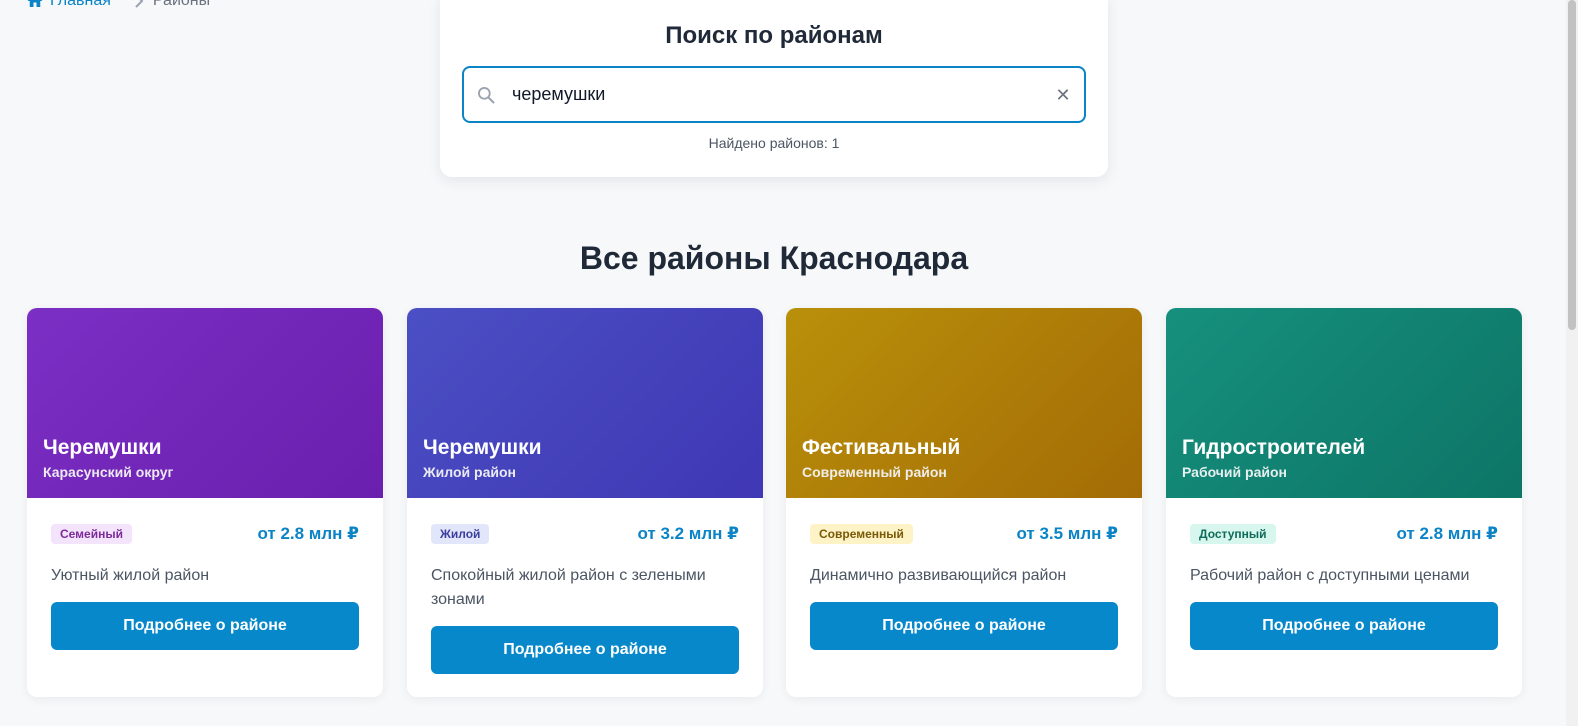 This screenshot has width=1578, height=726. What do you see at coordinates (1233, 534) in the screenshot?
I see `district-tag: Доступный` at bounding box center [1233, 534].